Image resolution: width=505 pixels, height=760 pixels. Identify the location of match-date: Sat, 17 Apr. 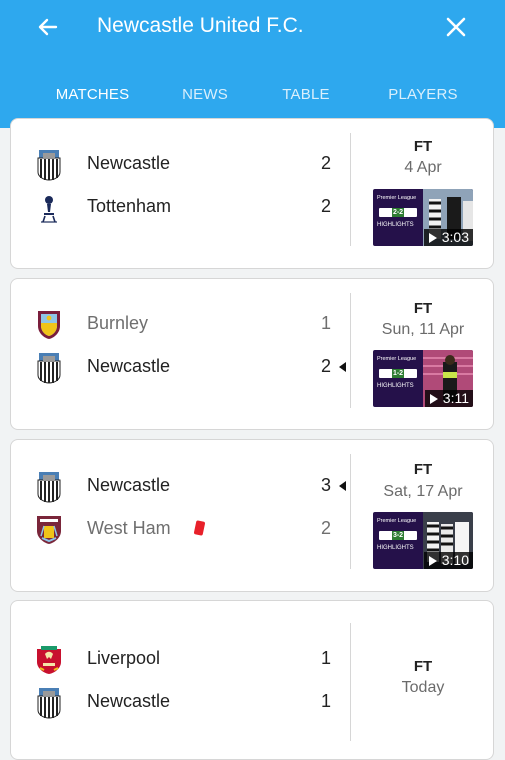
(423, 491).